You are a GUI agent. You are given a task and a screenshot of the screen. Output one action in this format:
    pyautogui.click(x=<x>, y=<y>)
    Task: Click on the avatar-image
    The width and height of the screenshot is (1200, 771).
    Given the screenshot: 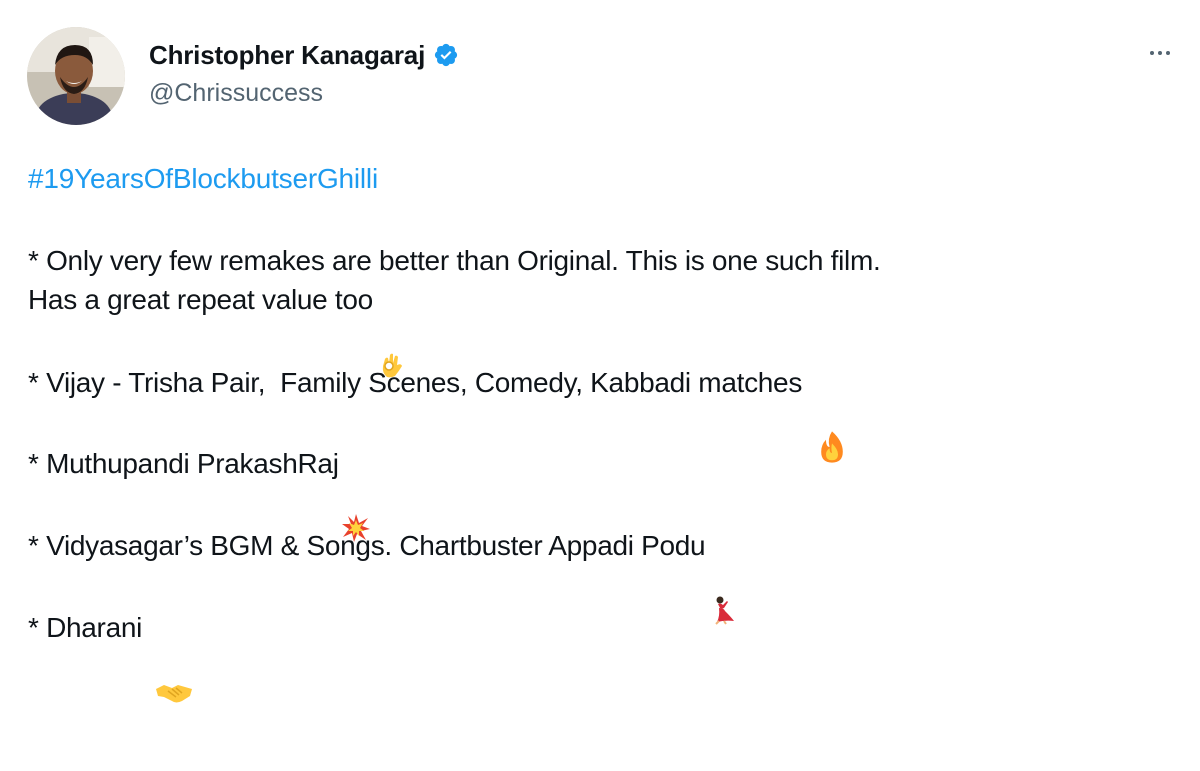 What is the action you would take?
    pyautogui.click(x=76, y=76)
    